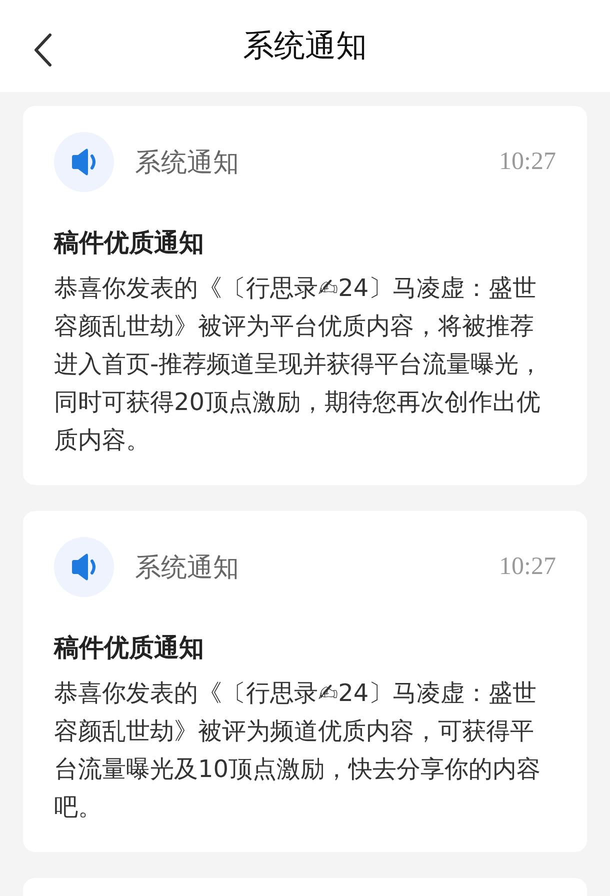  Describe the element at coordinates (298, 750) in the screenshot. I see `notification-text: 恭喜你发表的《〔行思录✍24〕马凌虚：盛世容颜乱世劫》被评为频道优质内容，可获得平台流量曝光及10顶点激励，快去分享你的内容吧。` at that location.